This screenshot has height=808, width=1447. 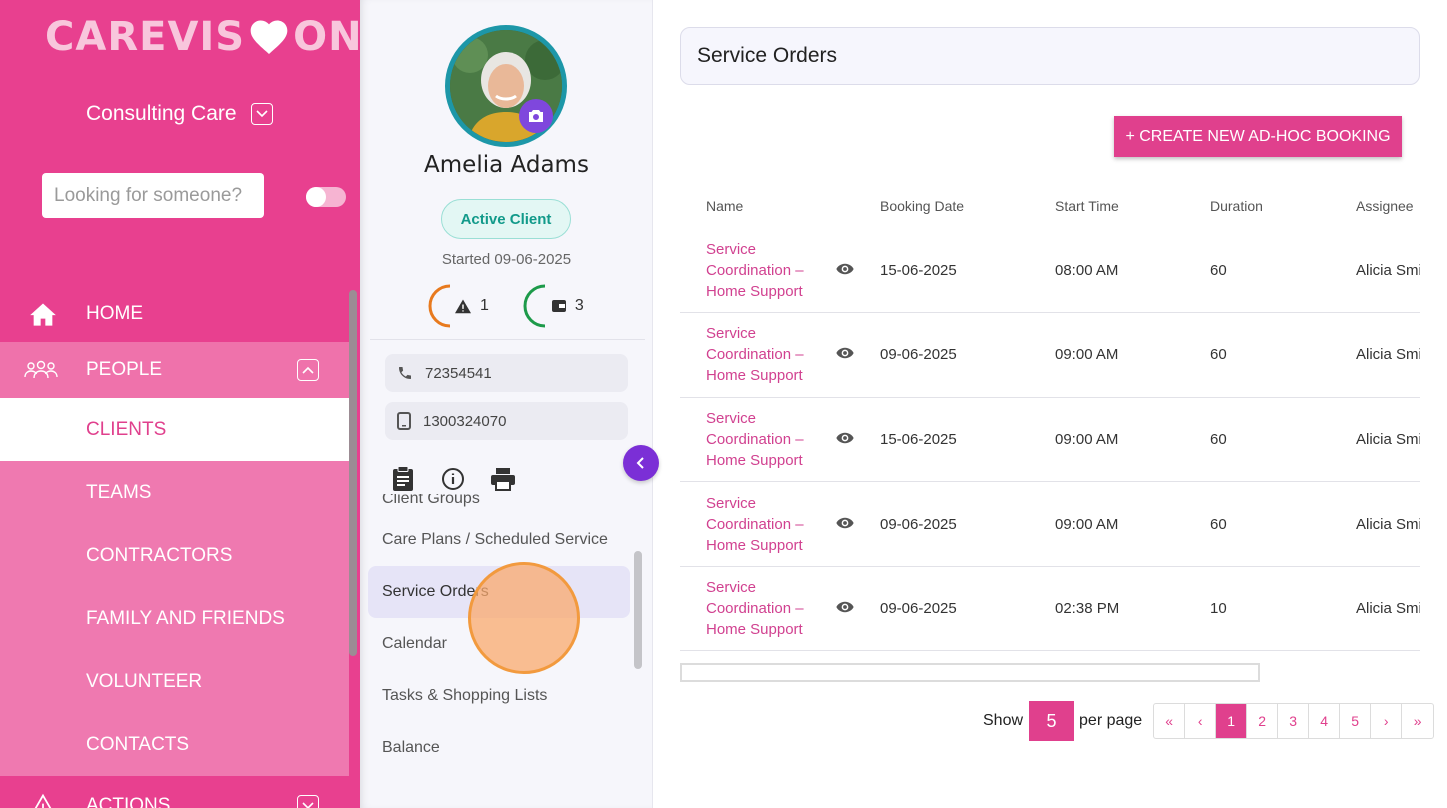 I want to click on client-avatar, so click(x=506, y=86).